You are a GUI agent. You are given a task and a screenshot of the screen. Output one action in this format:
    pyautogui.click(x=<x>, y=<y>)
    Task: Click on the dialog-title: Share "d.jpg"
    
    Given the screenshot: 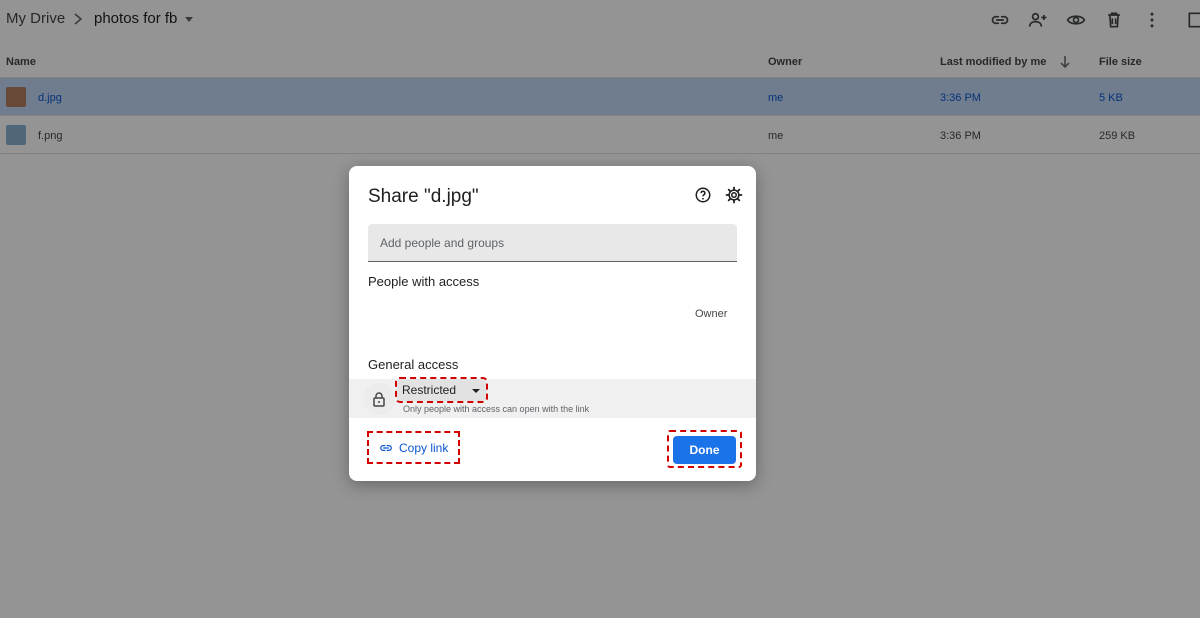 What is the action you would take?
    pyautogui.click(x=423, y=196)
    